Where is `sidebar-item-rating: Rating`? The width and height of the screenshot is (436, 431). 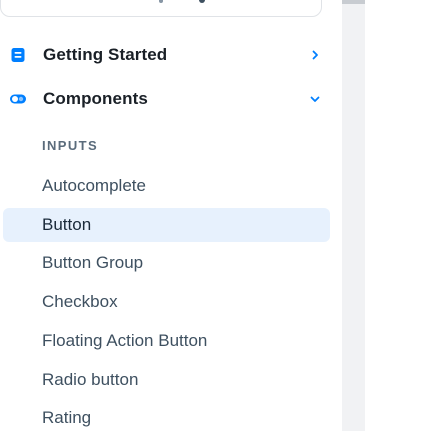
sidebar-item-rating: Rating is located at coordinates (166, 416).